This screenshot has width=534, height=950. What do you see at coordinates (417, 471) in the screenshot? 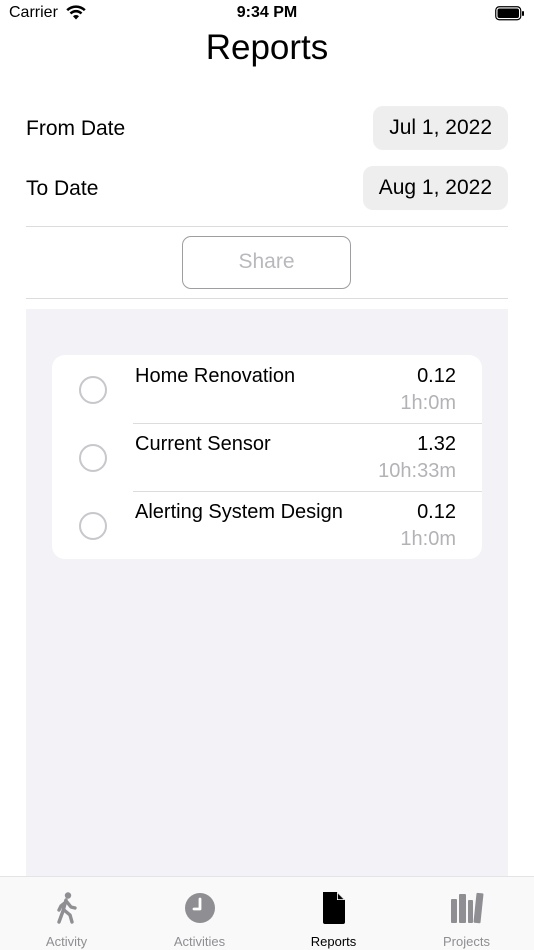
I see `project-duration: 10h:33m` at bounding box center [417, 471].